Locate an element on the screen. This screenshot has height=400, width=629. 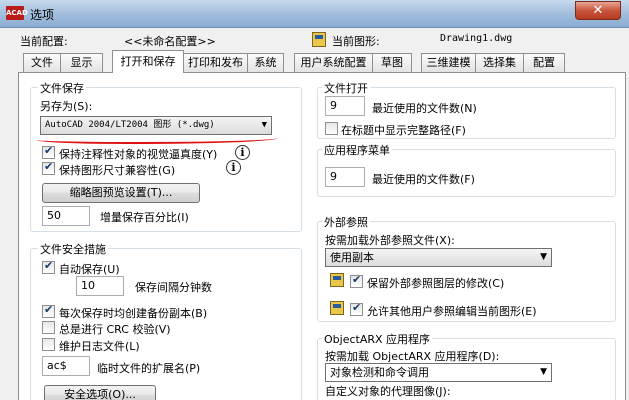
retain-changes-checkbox is located at coordinates (356, 280).